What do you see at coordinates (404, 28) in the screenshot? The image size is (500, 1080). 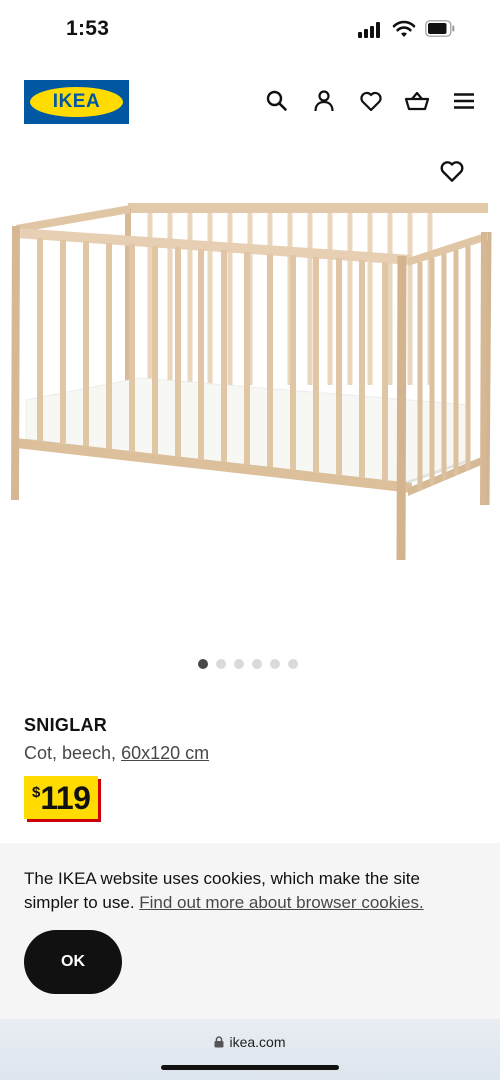 I see `wifi-icon` at bounding box center [404, 28].